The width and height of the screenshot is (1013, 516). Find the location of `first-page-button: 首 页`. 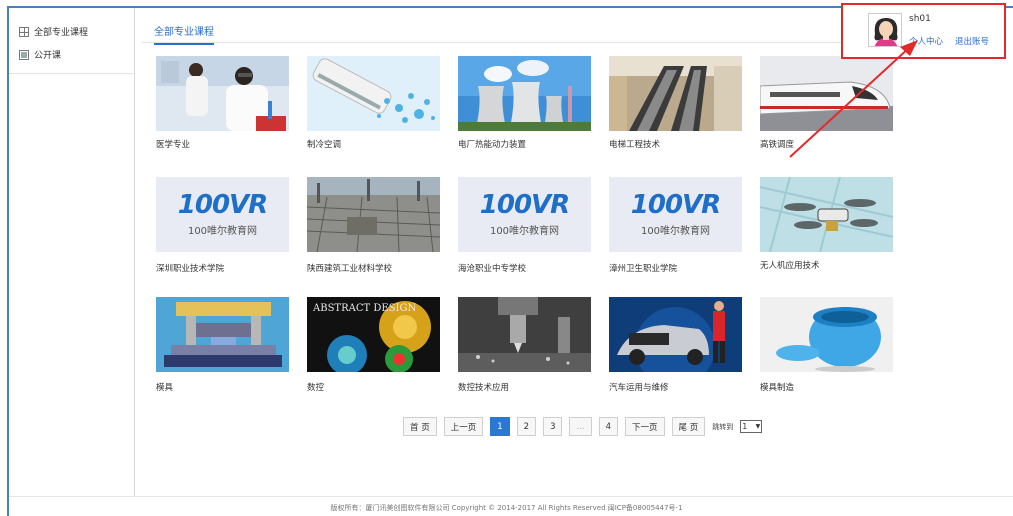

first-page-button: 首 页 is located at coordinates (420, 426).